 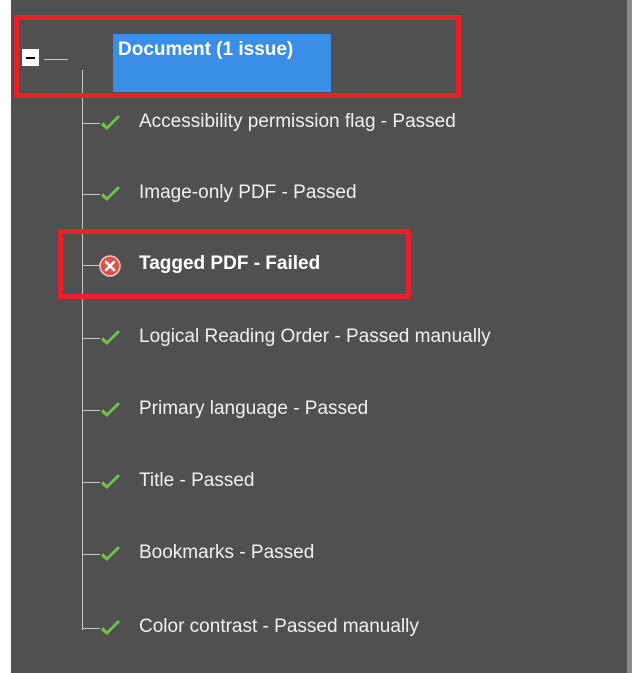 I want to click on error-icon, so click(x=110, y=266).